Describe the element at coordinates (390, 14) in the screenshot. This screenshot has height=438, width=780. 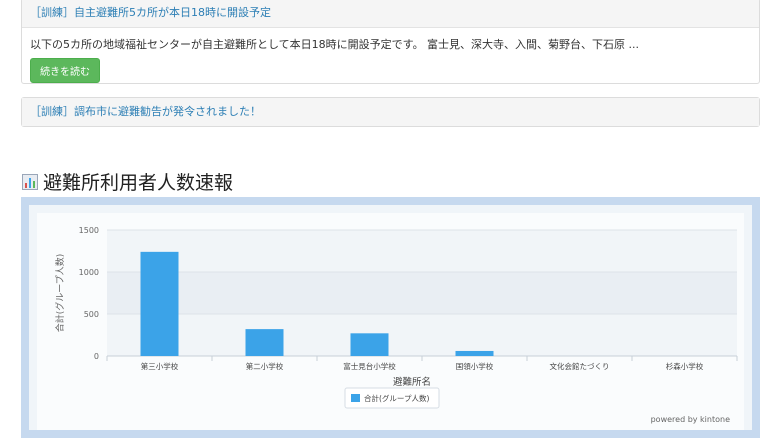
I see `notice-title-link: ［訓練］自主避難所5カ所が本日18時に開設予定` at that location.